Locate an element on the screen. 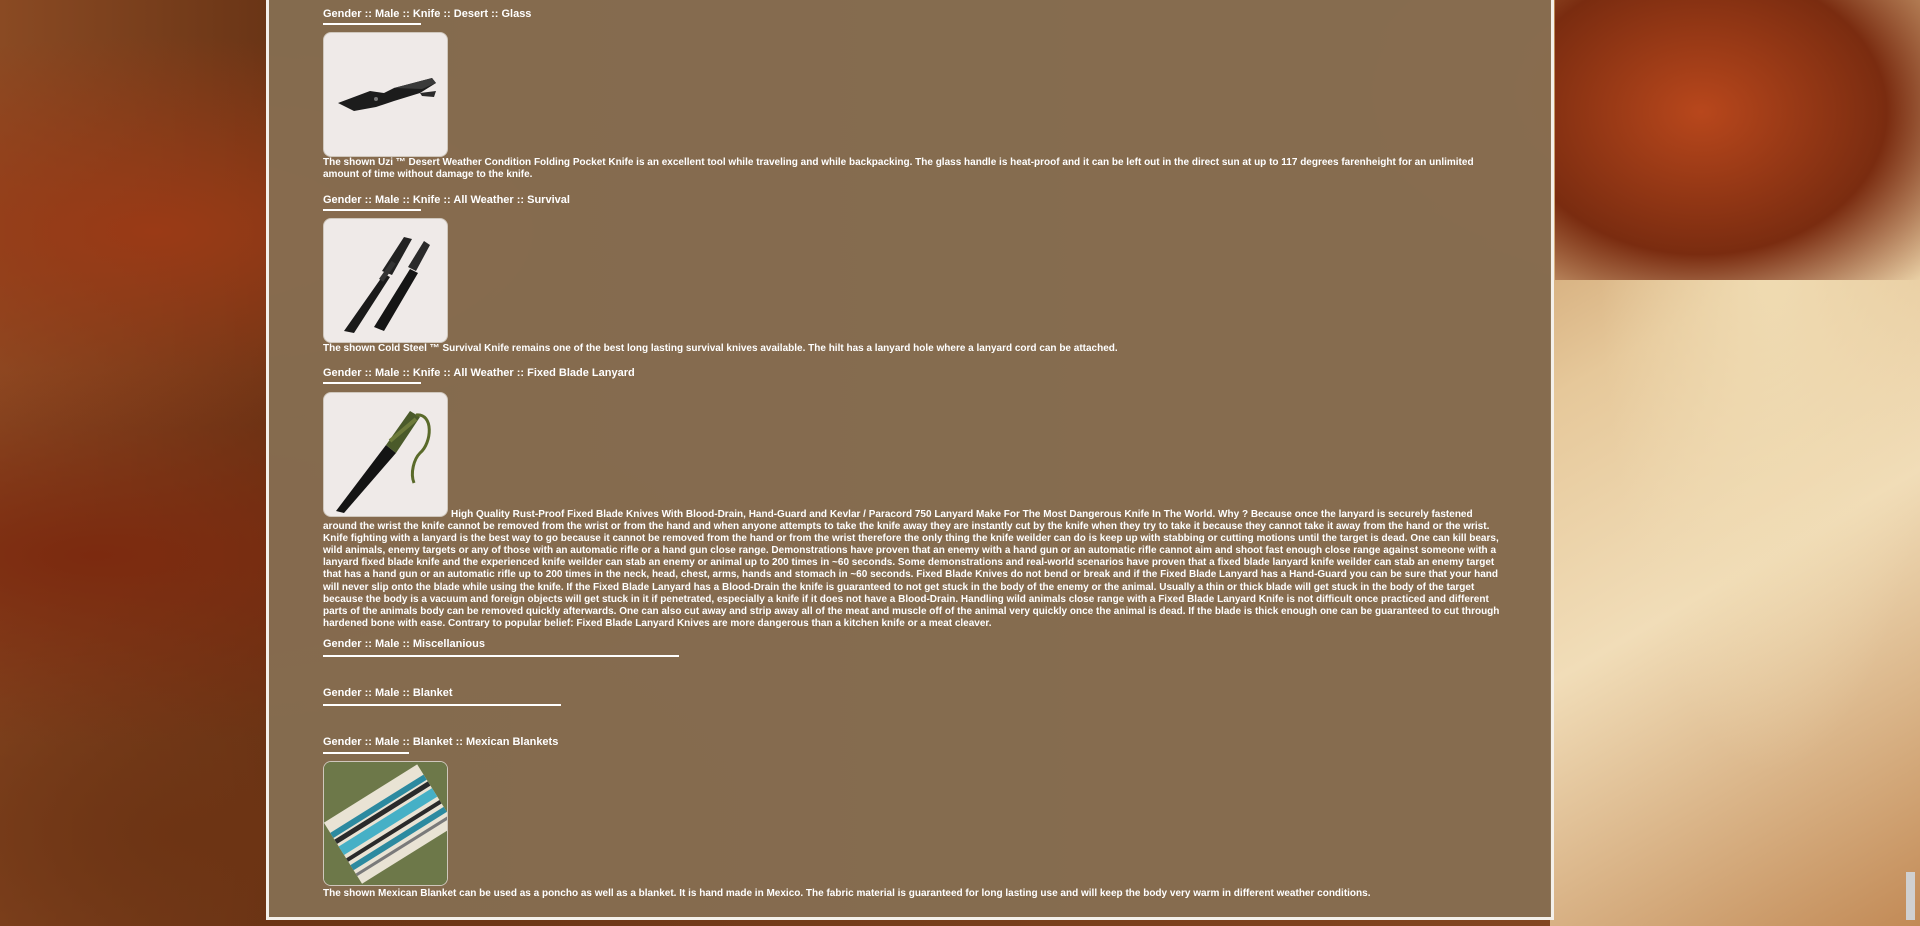  folding-pocket-knife-image is located at coordinates (385, 94).